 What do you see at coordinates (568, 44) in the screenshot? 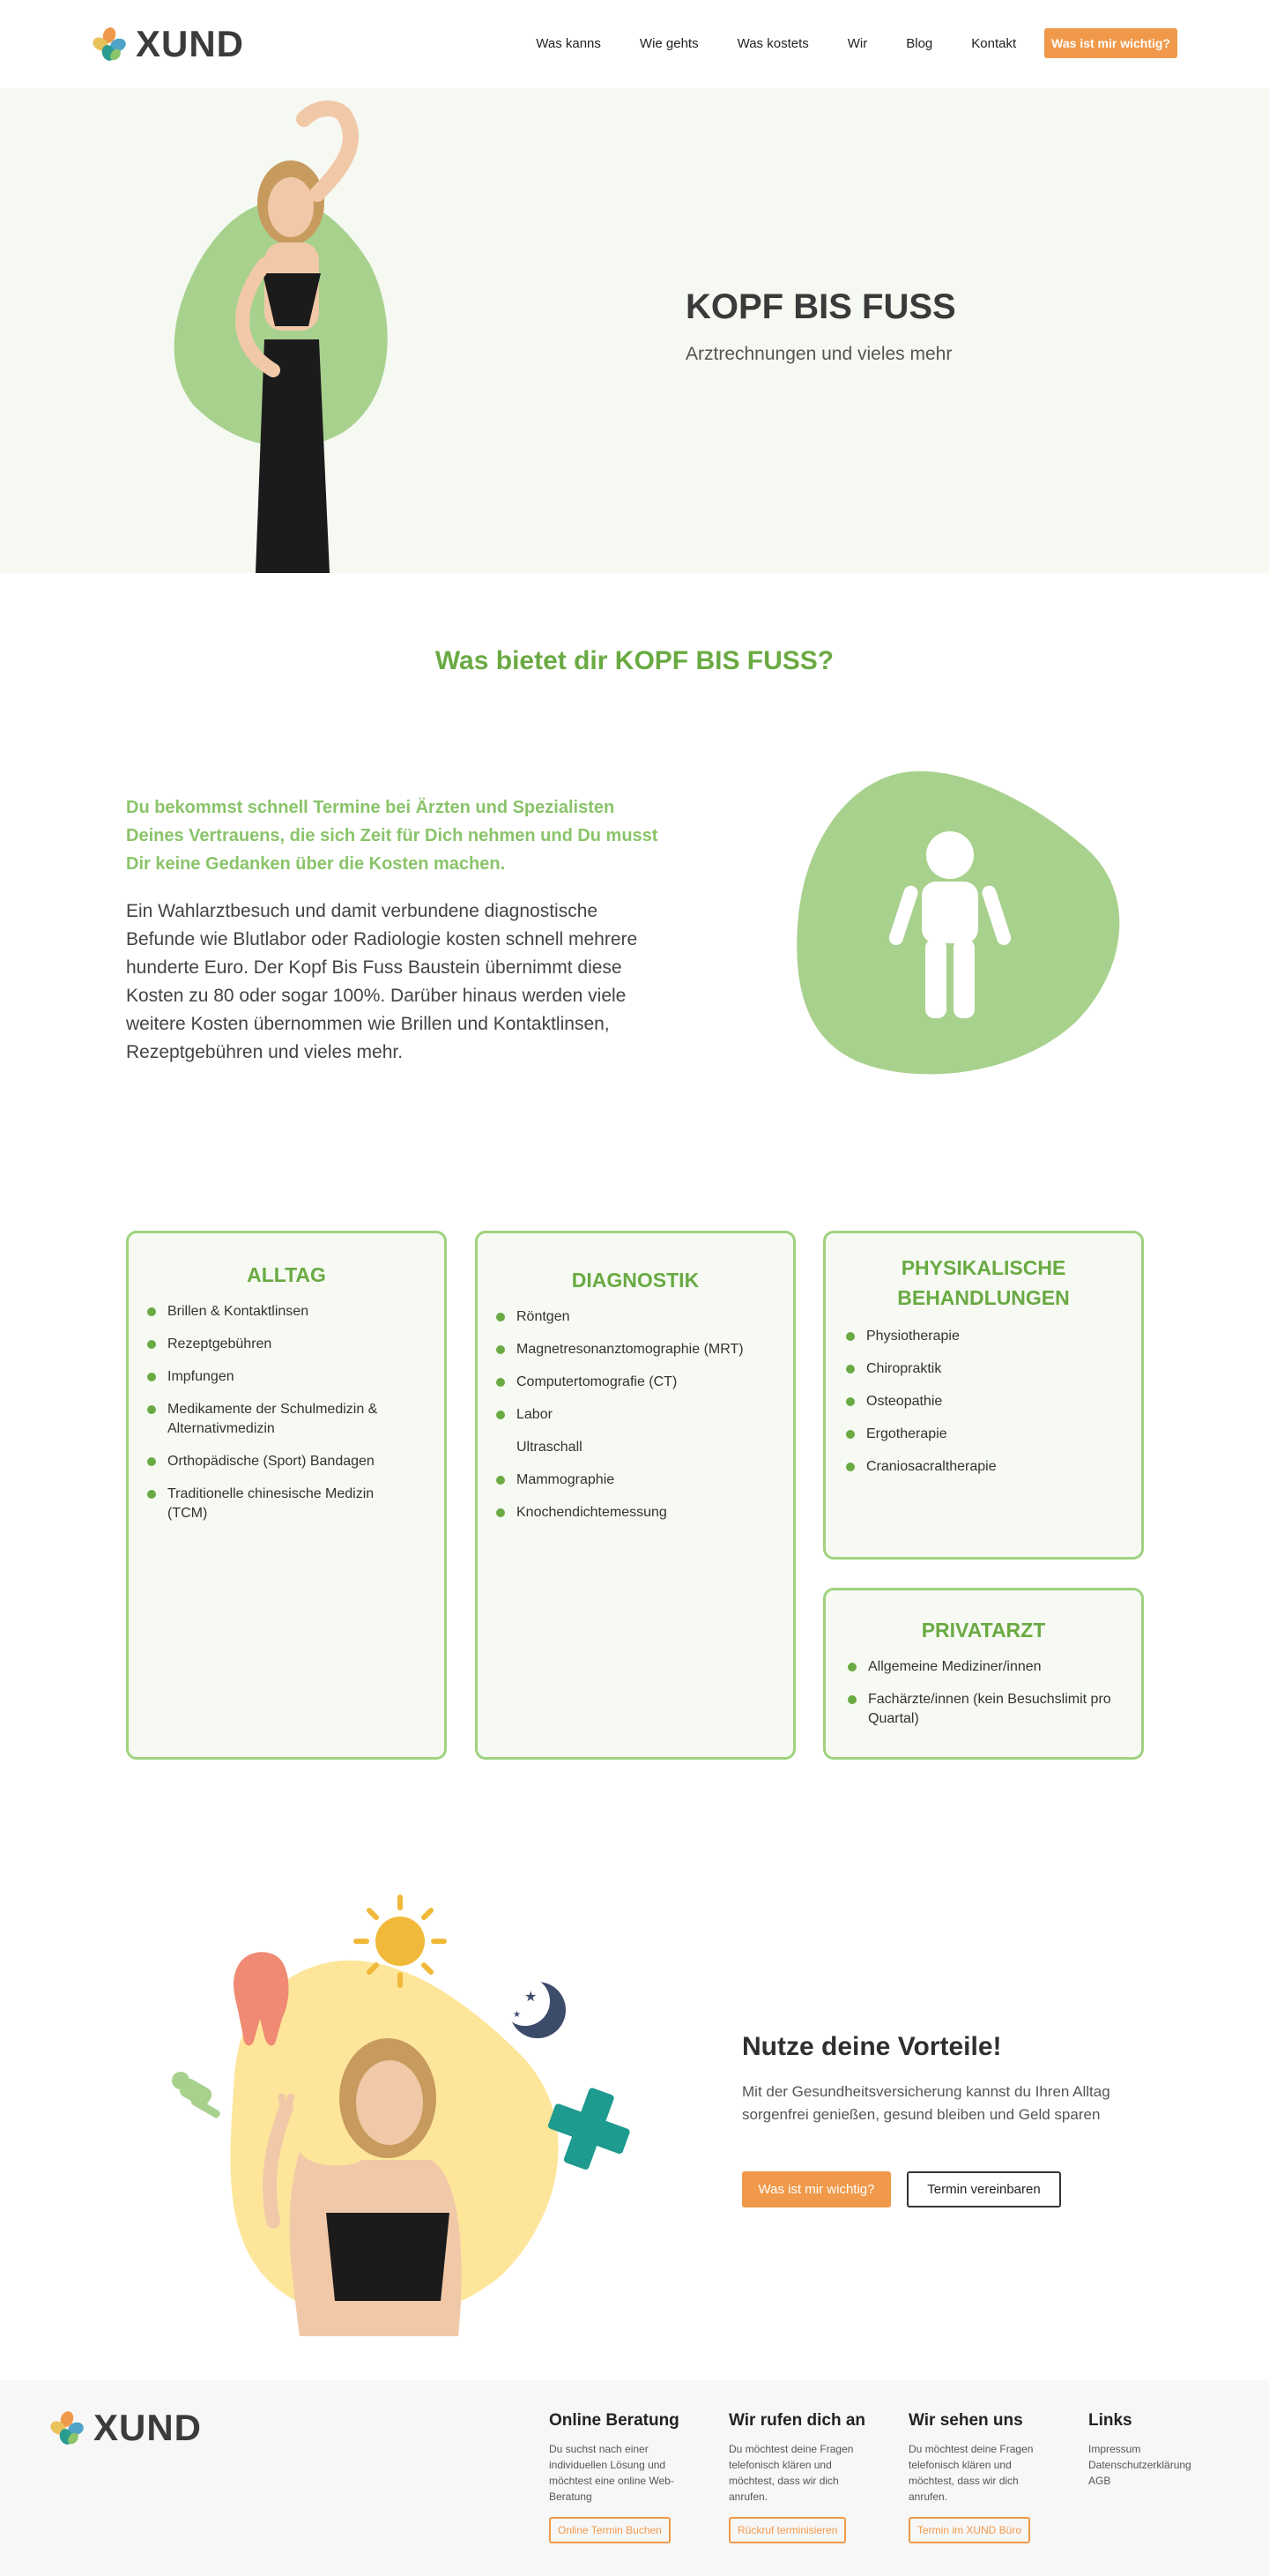
I see `nav-item-was-kanns: Was kanns` at bounding box center [568, 44].